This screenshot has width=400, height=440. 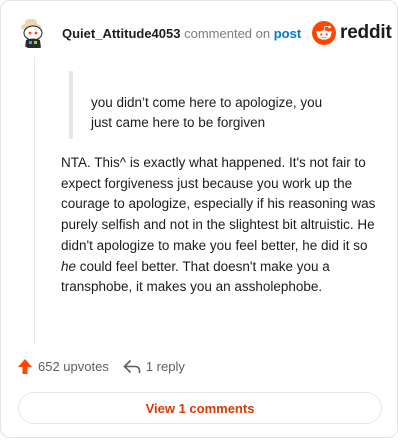 I want to click on user-avatar, so click(x=34, y=32).